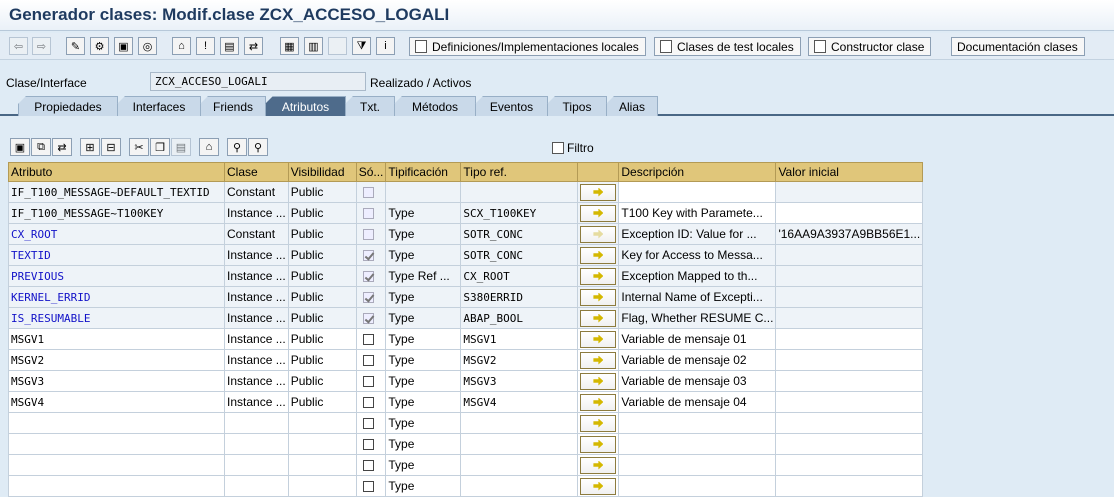  What do you see at coordinates (116, 297) in the screenshot?
I see `attribute-cell: KERNEL_ERRID` at bounding box center [116, 297].